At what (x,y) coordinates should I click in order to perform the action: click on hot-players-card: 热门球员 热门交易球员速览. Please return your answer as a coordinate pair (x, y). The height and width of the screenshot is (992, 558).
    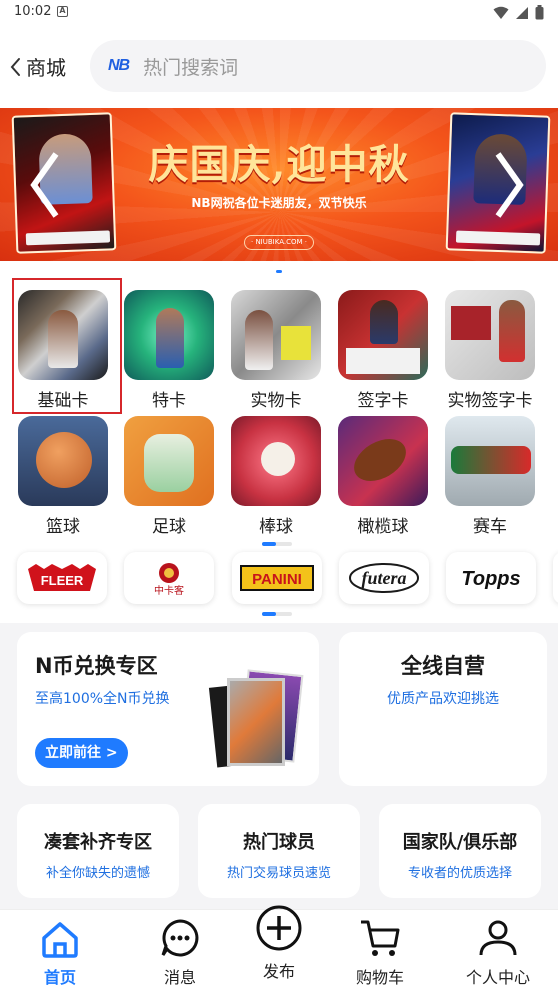
    Looking at the image, I should click on (279, 851).